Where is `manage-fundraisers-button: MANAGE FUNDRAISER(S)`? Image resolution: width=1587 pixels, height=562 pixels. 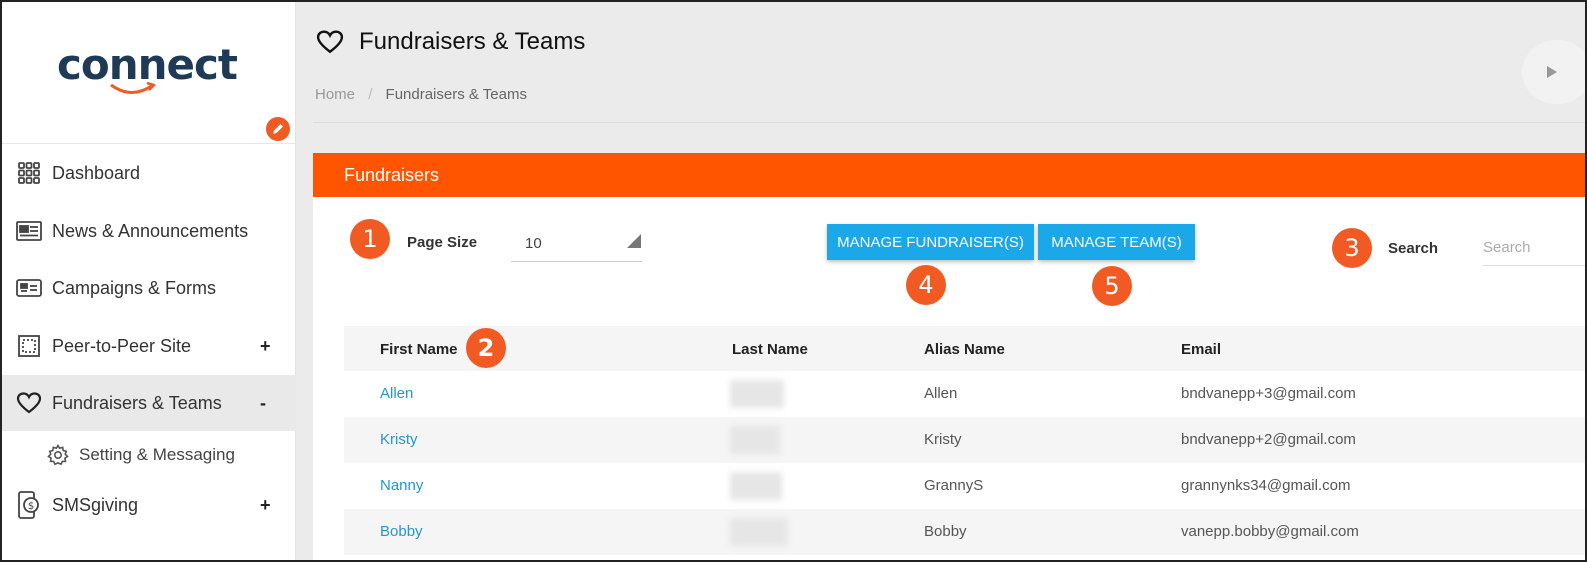 manage-fundraisers-button: MANAGE FUNDRAISER(S) is located at coordinates (930, 242).